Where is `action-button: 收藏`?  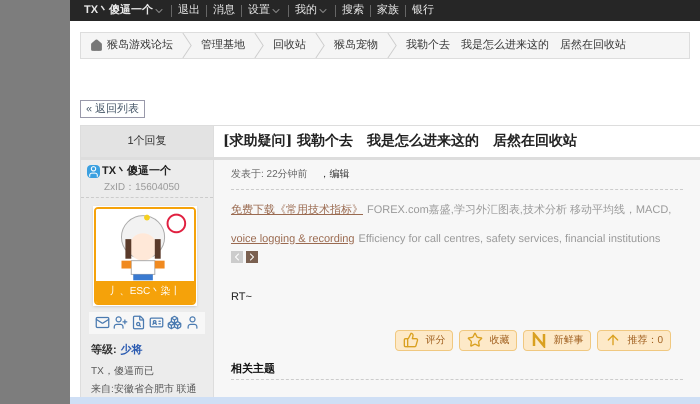 action-button: 收藏 is located at coordinates (488, 340).